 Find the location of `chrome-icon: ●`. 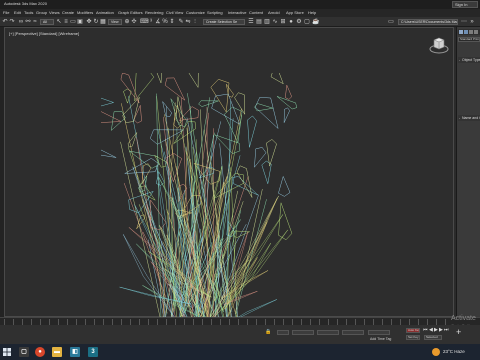

chrome-icon: ● is located at coordinates (40, 352).